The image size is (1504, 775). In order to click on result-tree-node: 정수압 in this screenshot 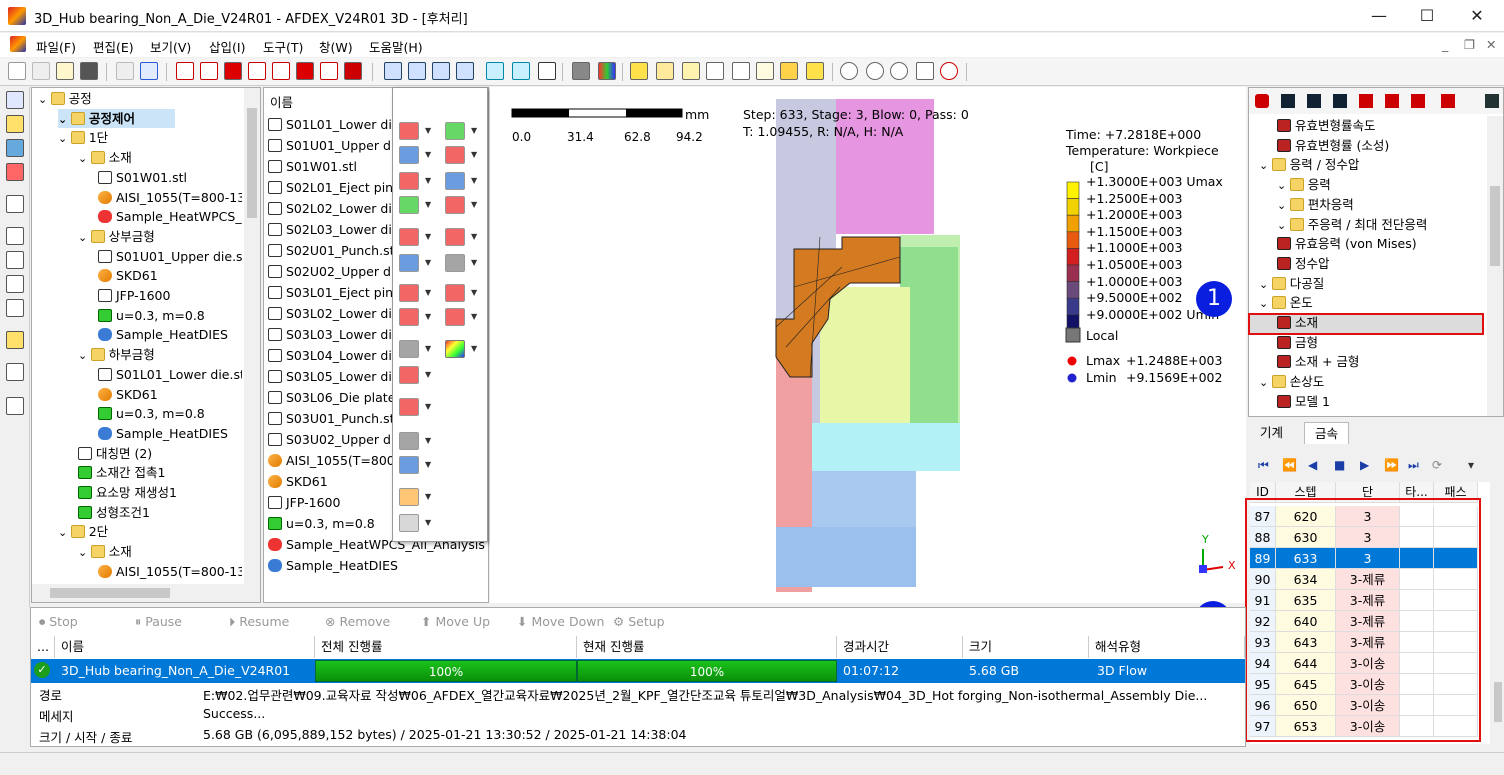, I will do `click(1303, 264)`.